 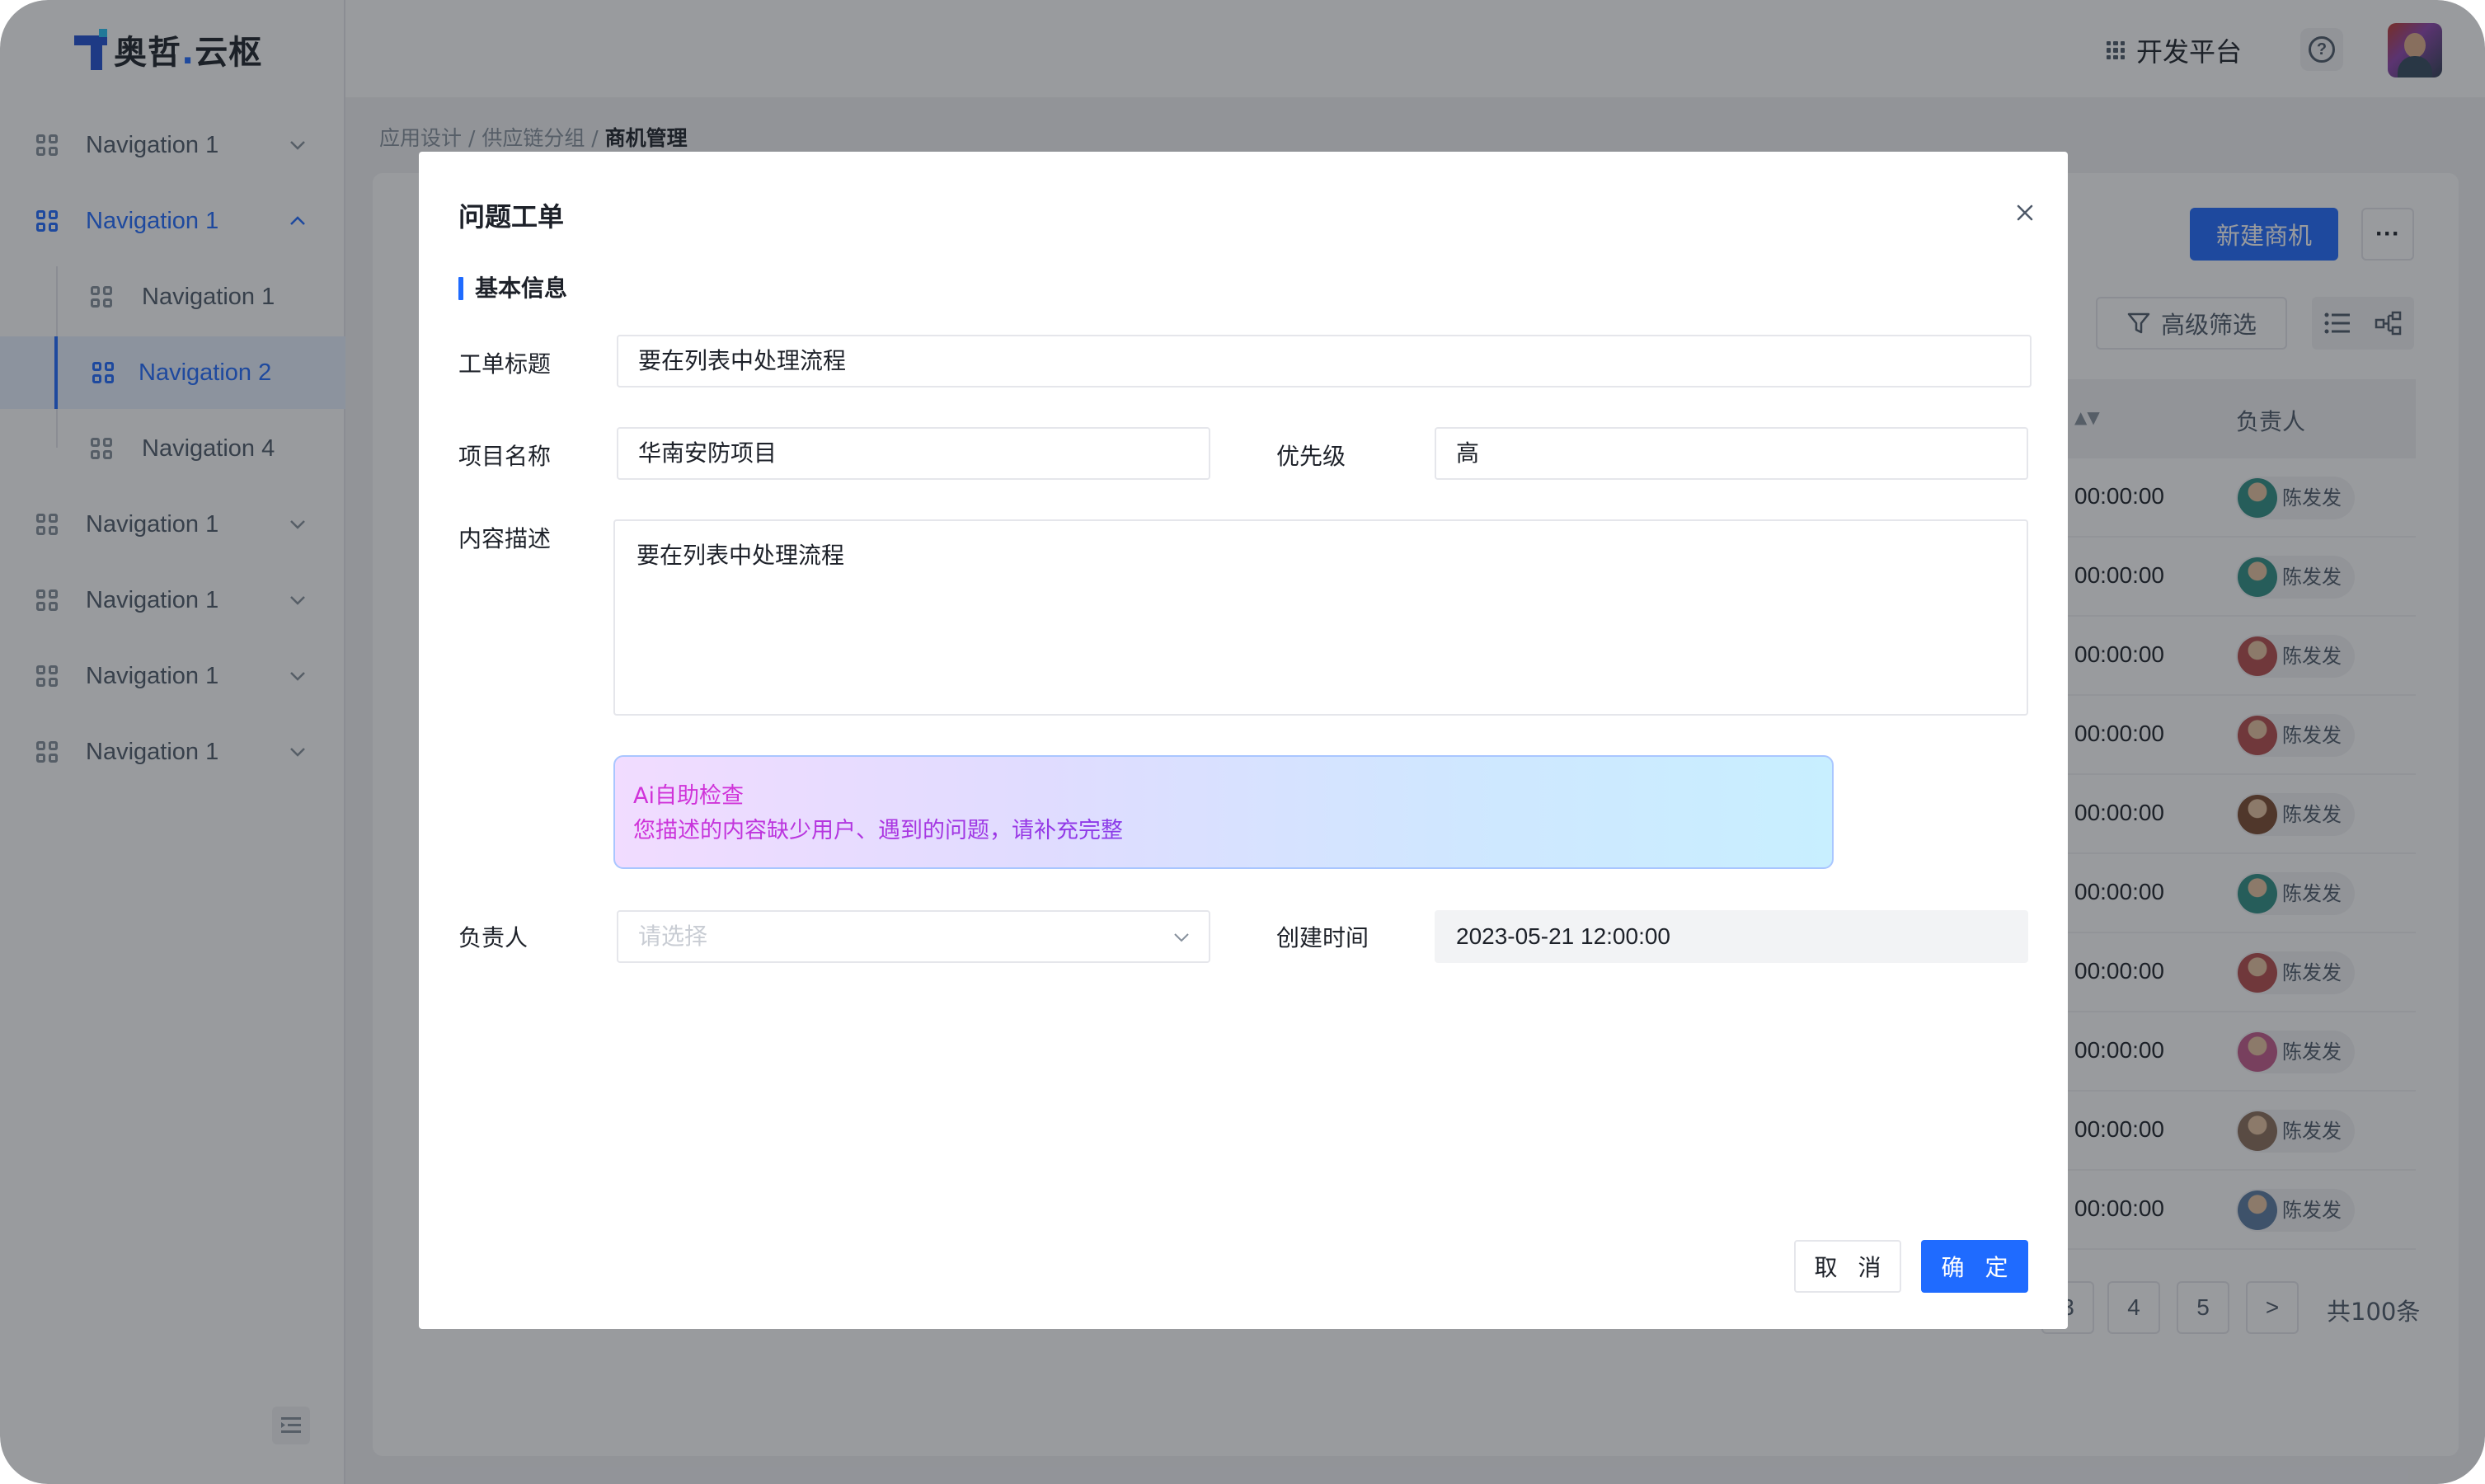 I want to click on project-name-label: 项目名称, so click(x=505, y=456).